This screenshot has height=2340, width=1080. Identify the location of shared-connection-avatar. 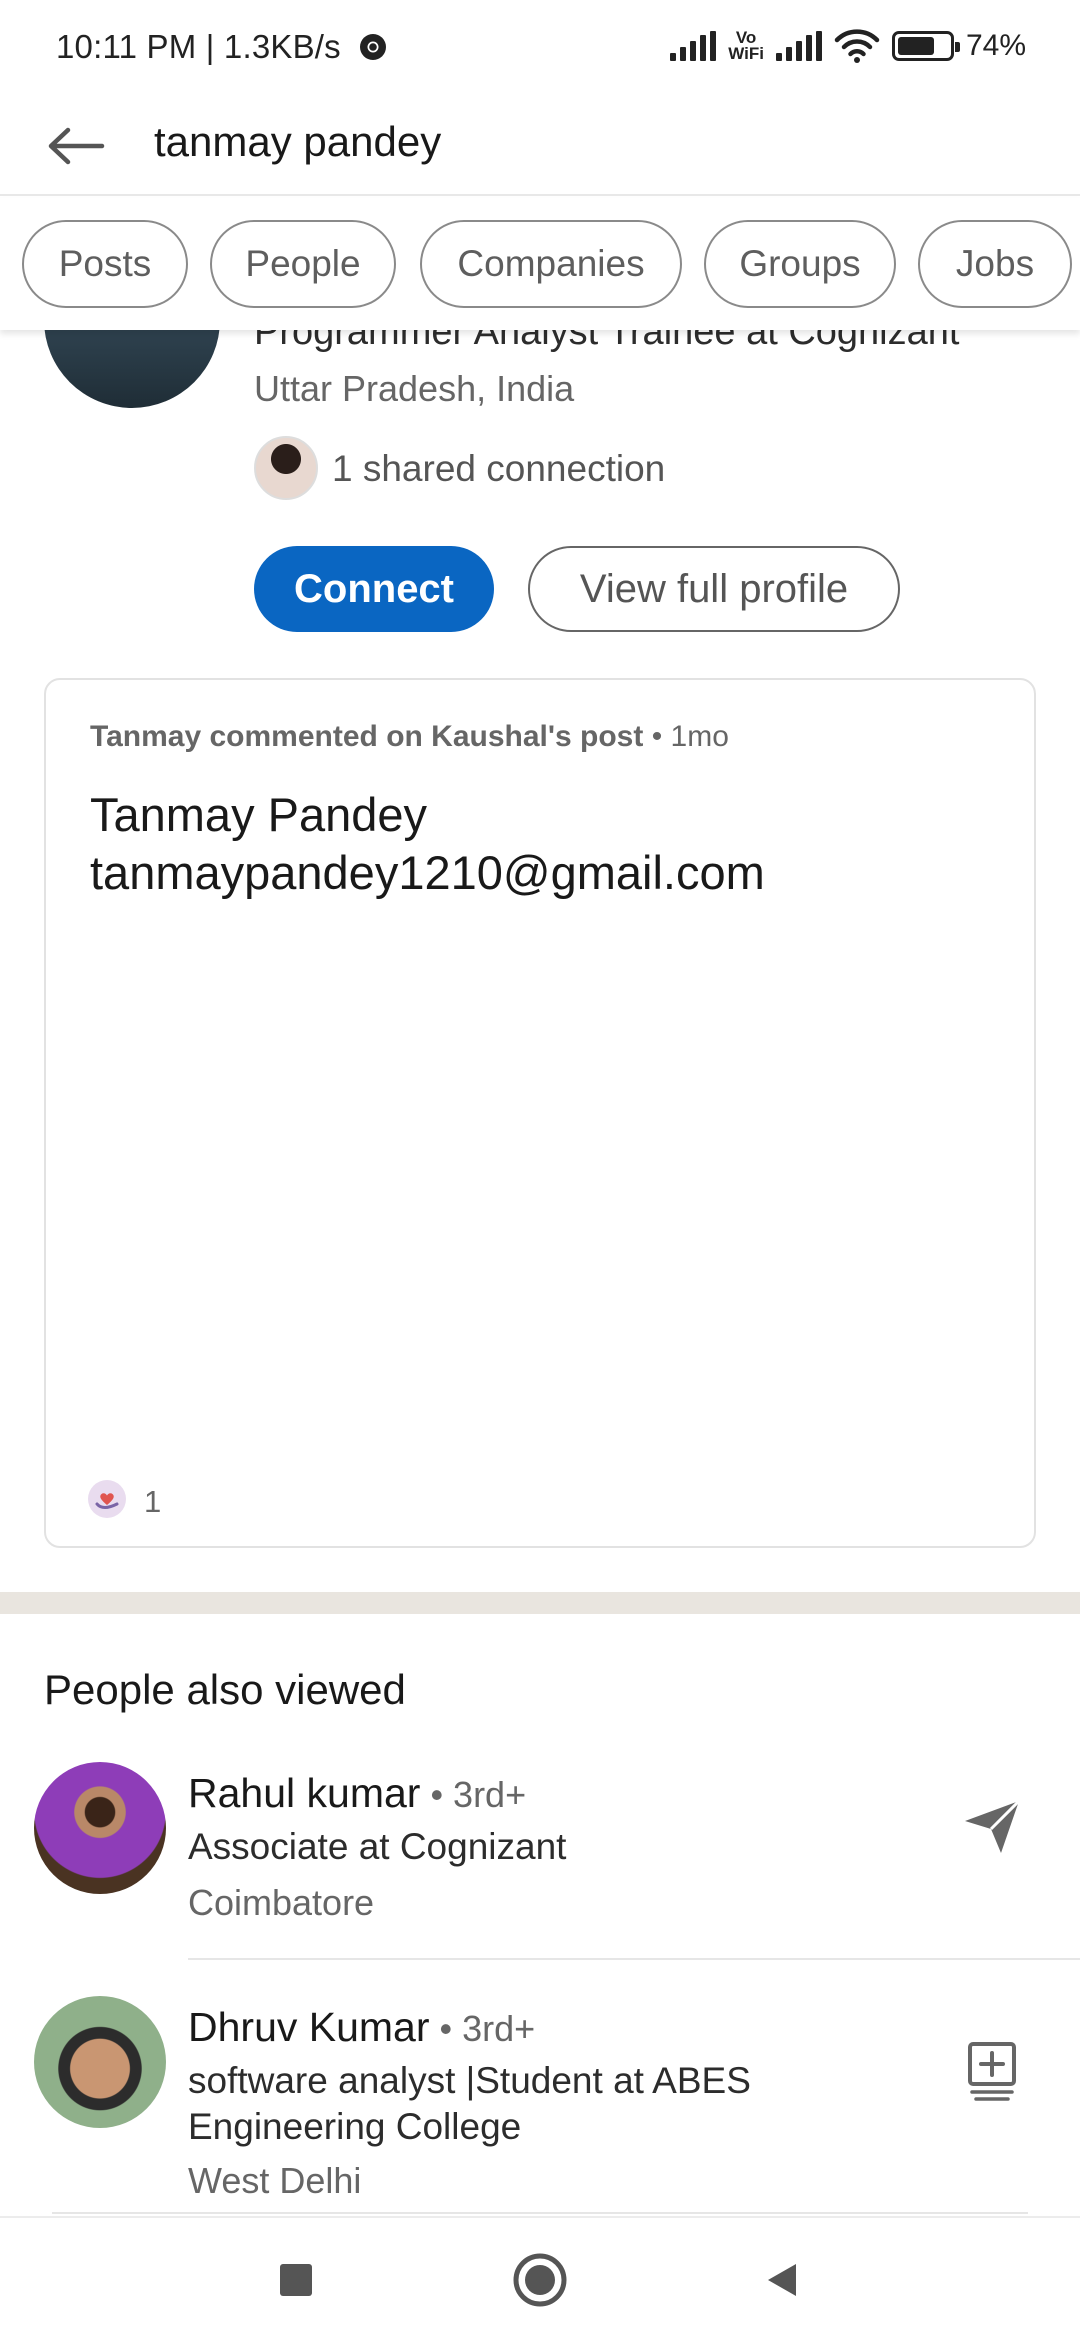
(286, 468).